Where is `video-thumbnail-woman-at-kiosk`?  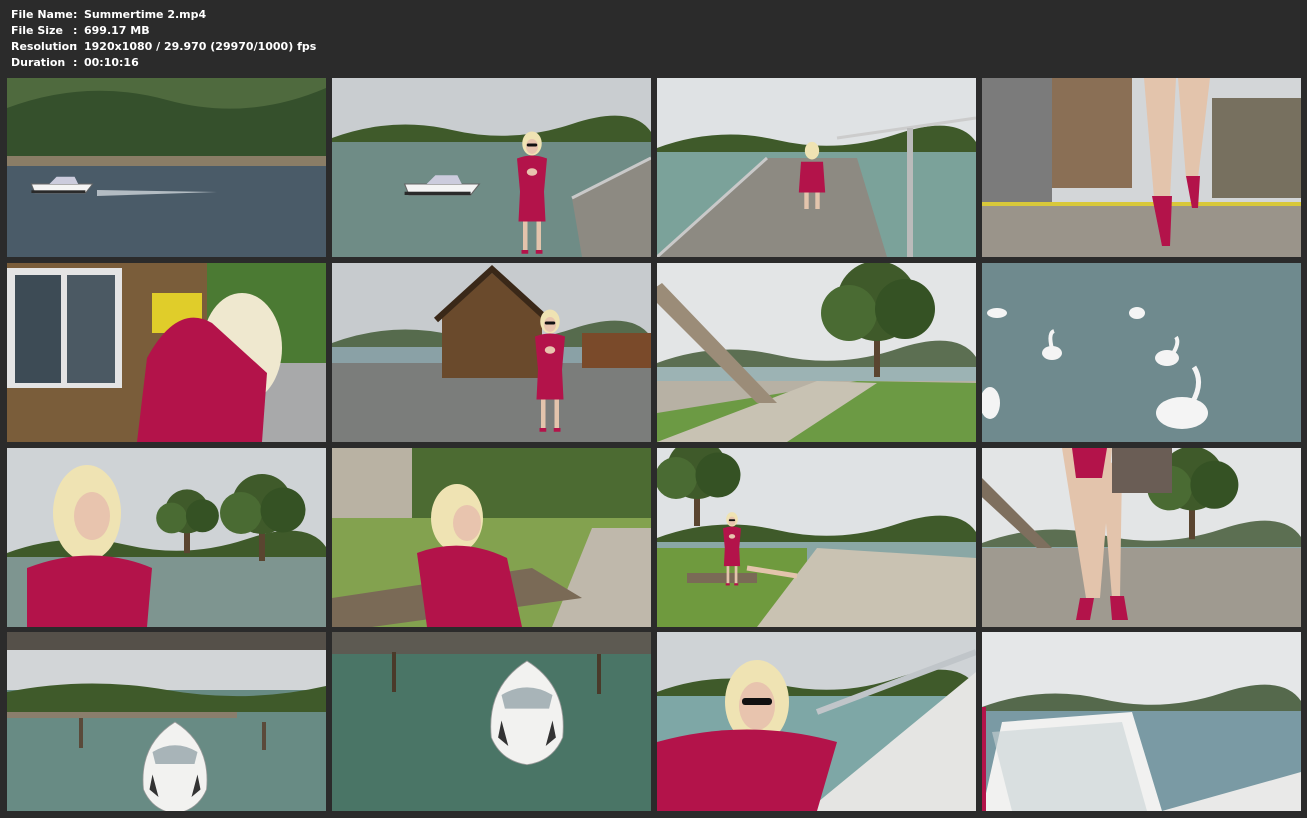 video-thumbnail-woman-at-kiosk is located at coordinates (166, 352).